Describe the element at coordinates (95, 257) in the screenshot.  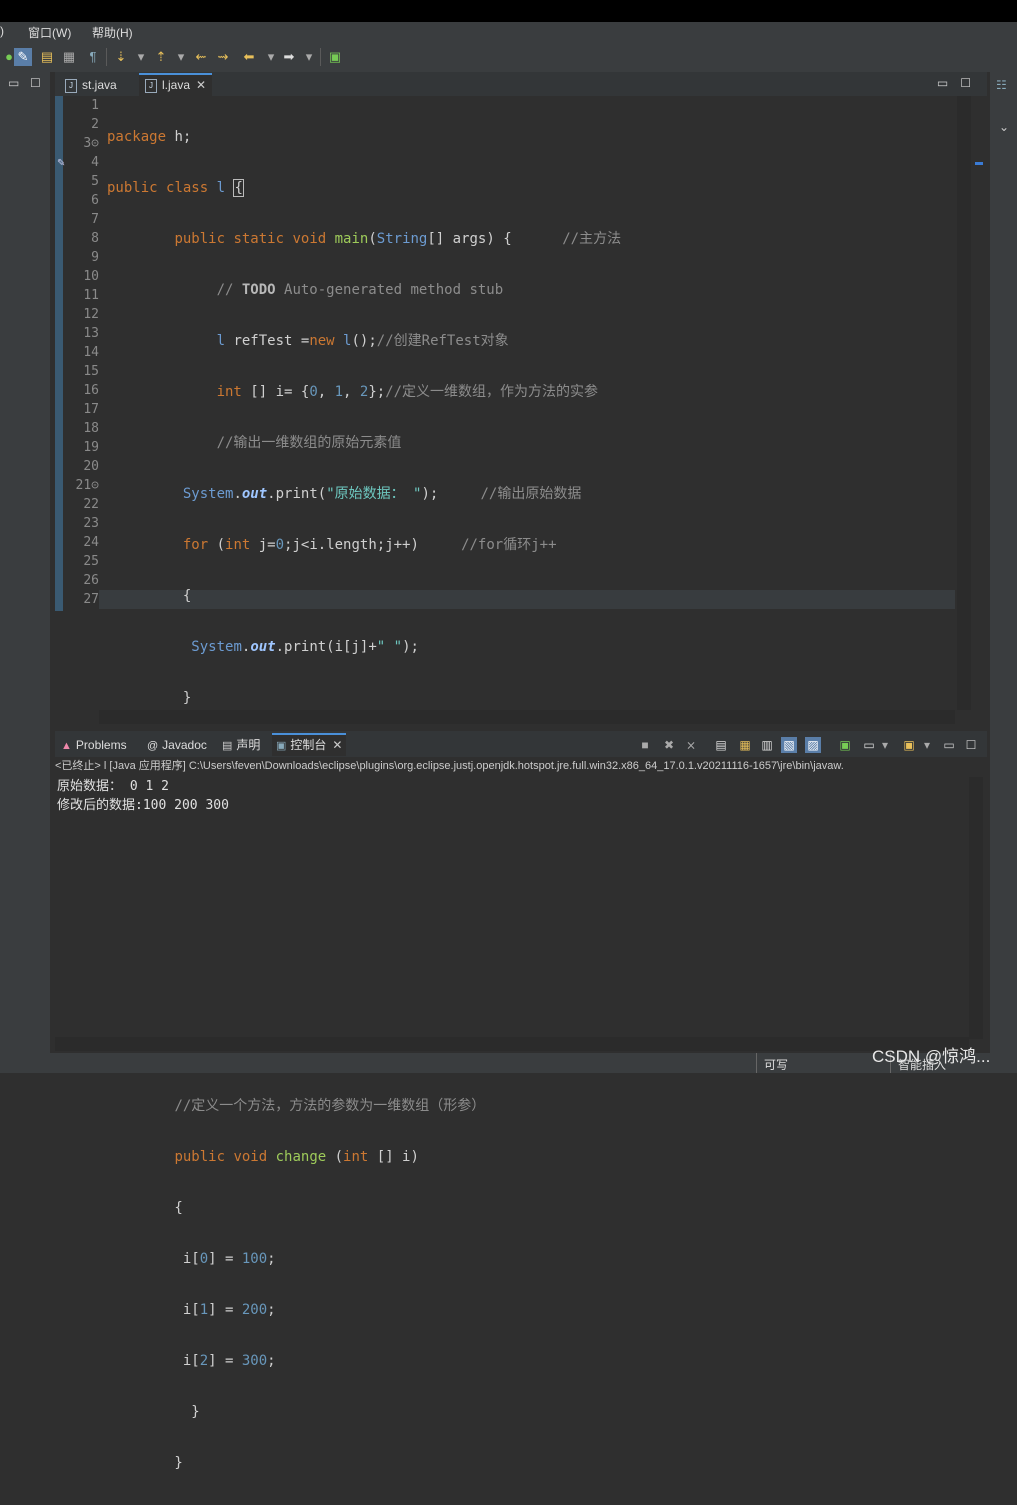
I see `line-number: 9` at that location.